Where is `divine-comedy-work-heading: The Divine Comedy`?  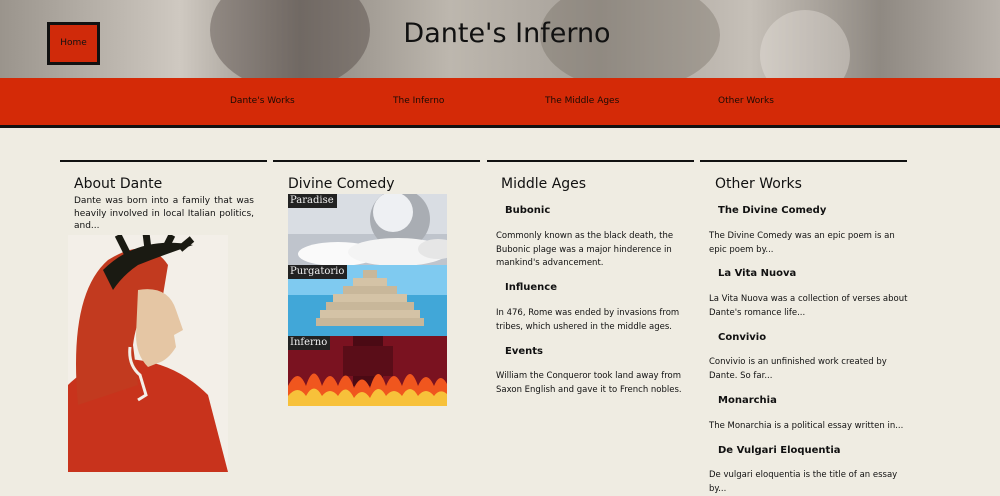
divine-comedy-work-heading: The Divine Comedy is located at coordinates (772, 210).